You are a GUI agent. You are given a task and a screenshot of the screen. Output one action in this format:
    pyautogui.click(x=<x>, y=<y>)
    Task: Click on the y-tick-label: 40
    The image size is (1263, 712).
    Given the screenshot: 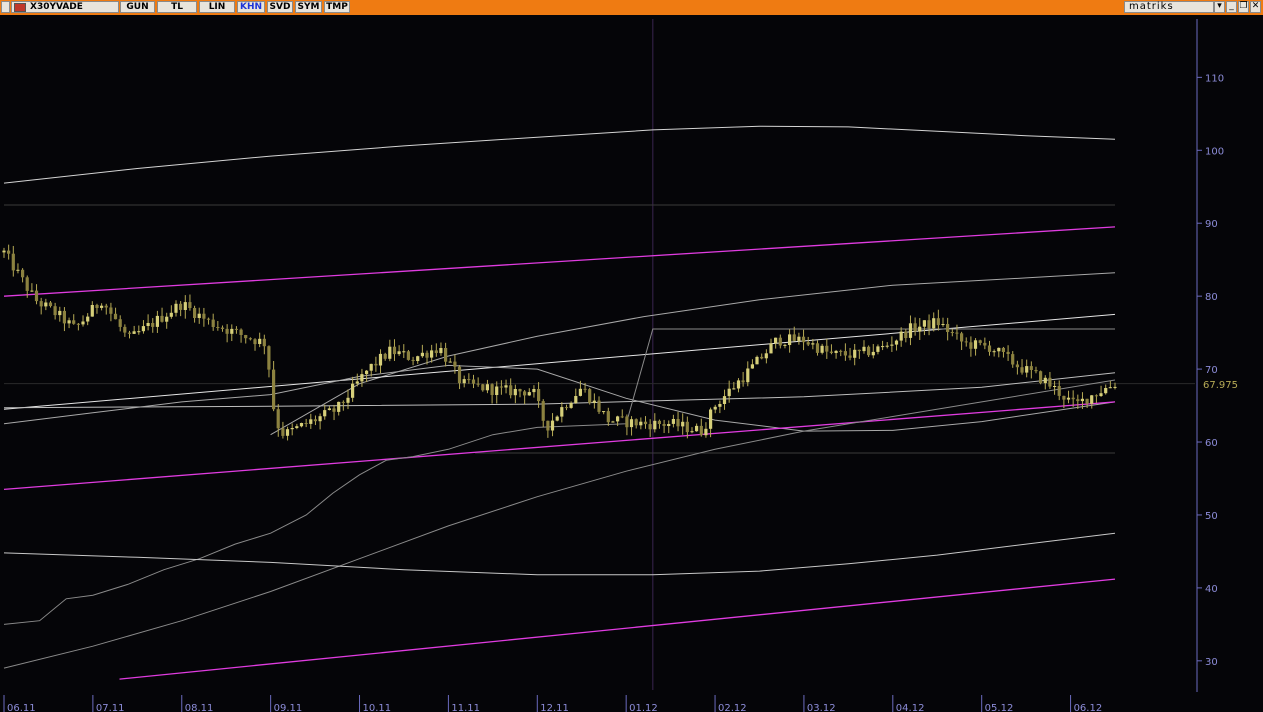 What is the action you would take?
    pyautogui.click(x=1211, y=589)
    